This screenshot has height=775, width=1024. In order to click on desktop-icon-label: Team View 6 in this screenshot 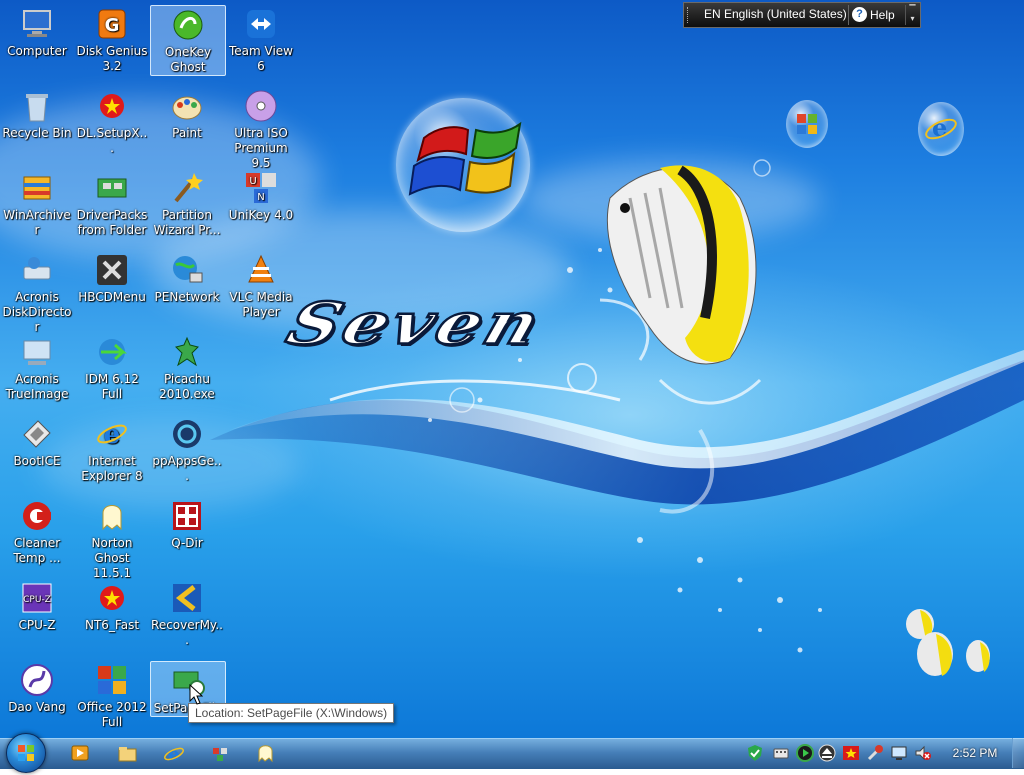, I will do `click(260, 58)`.